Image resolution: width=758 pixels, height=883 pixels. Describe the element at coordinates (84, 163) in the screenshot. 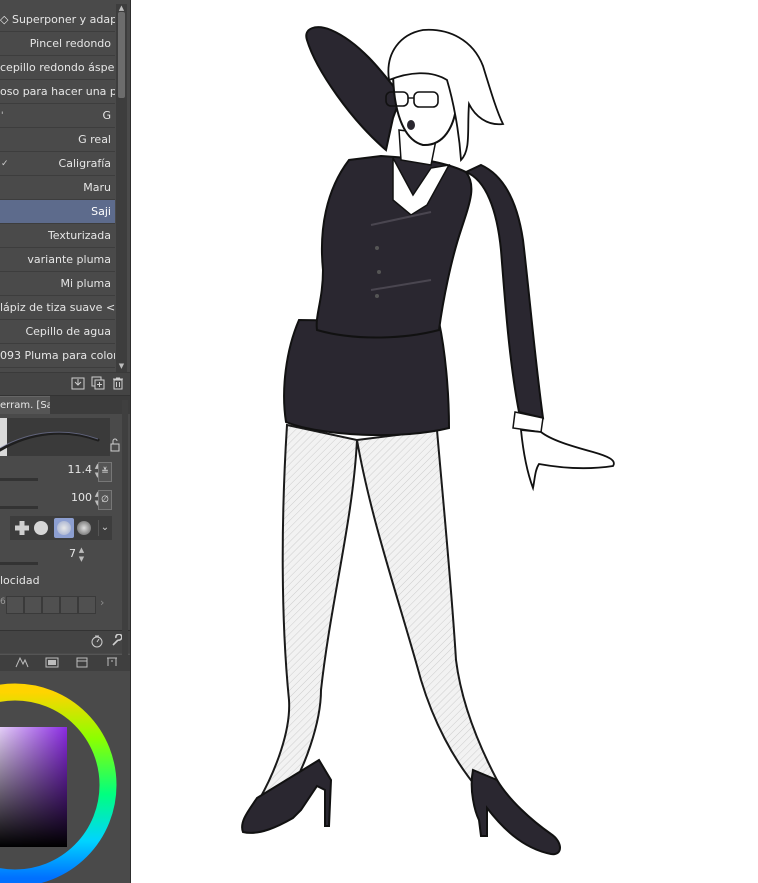

I see `brush-label: Caligrafía` at that location.